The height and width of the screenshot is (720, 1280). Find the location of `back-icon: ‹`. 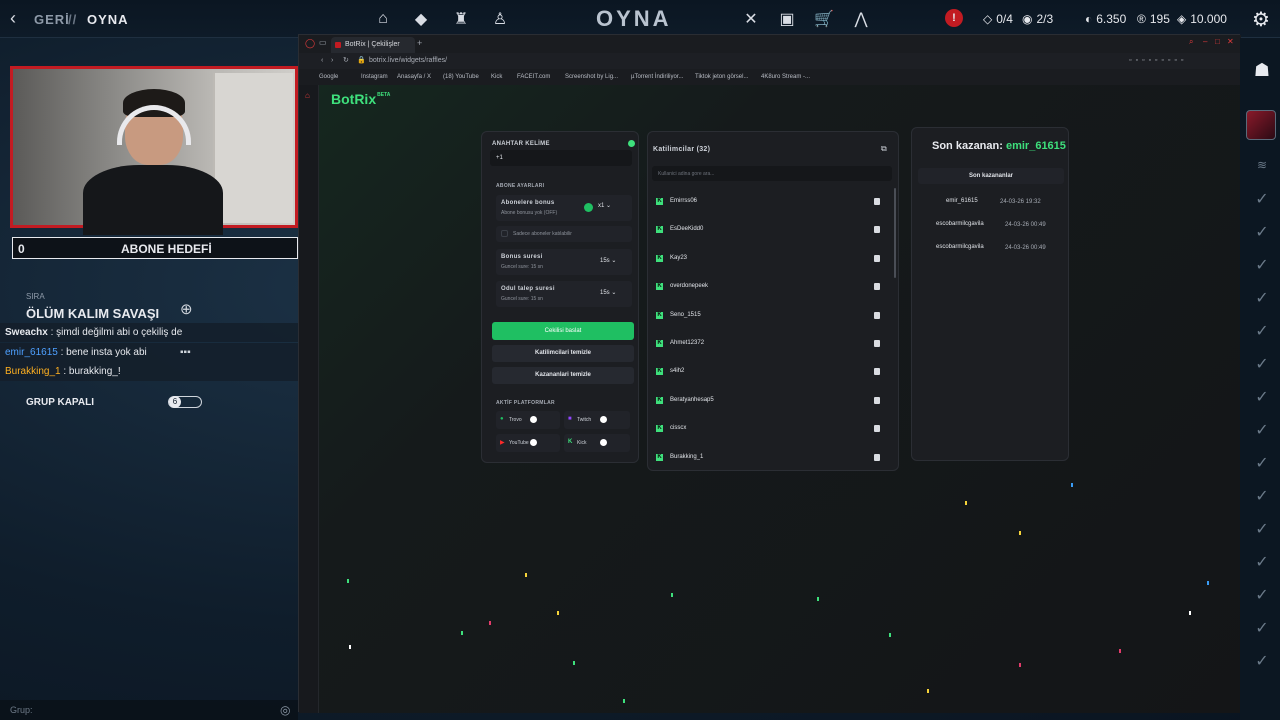

back-icon: ‹ is located at coordinates (322, 61).